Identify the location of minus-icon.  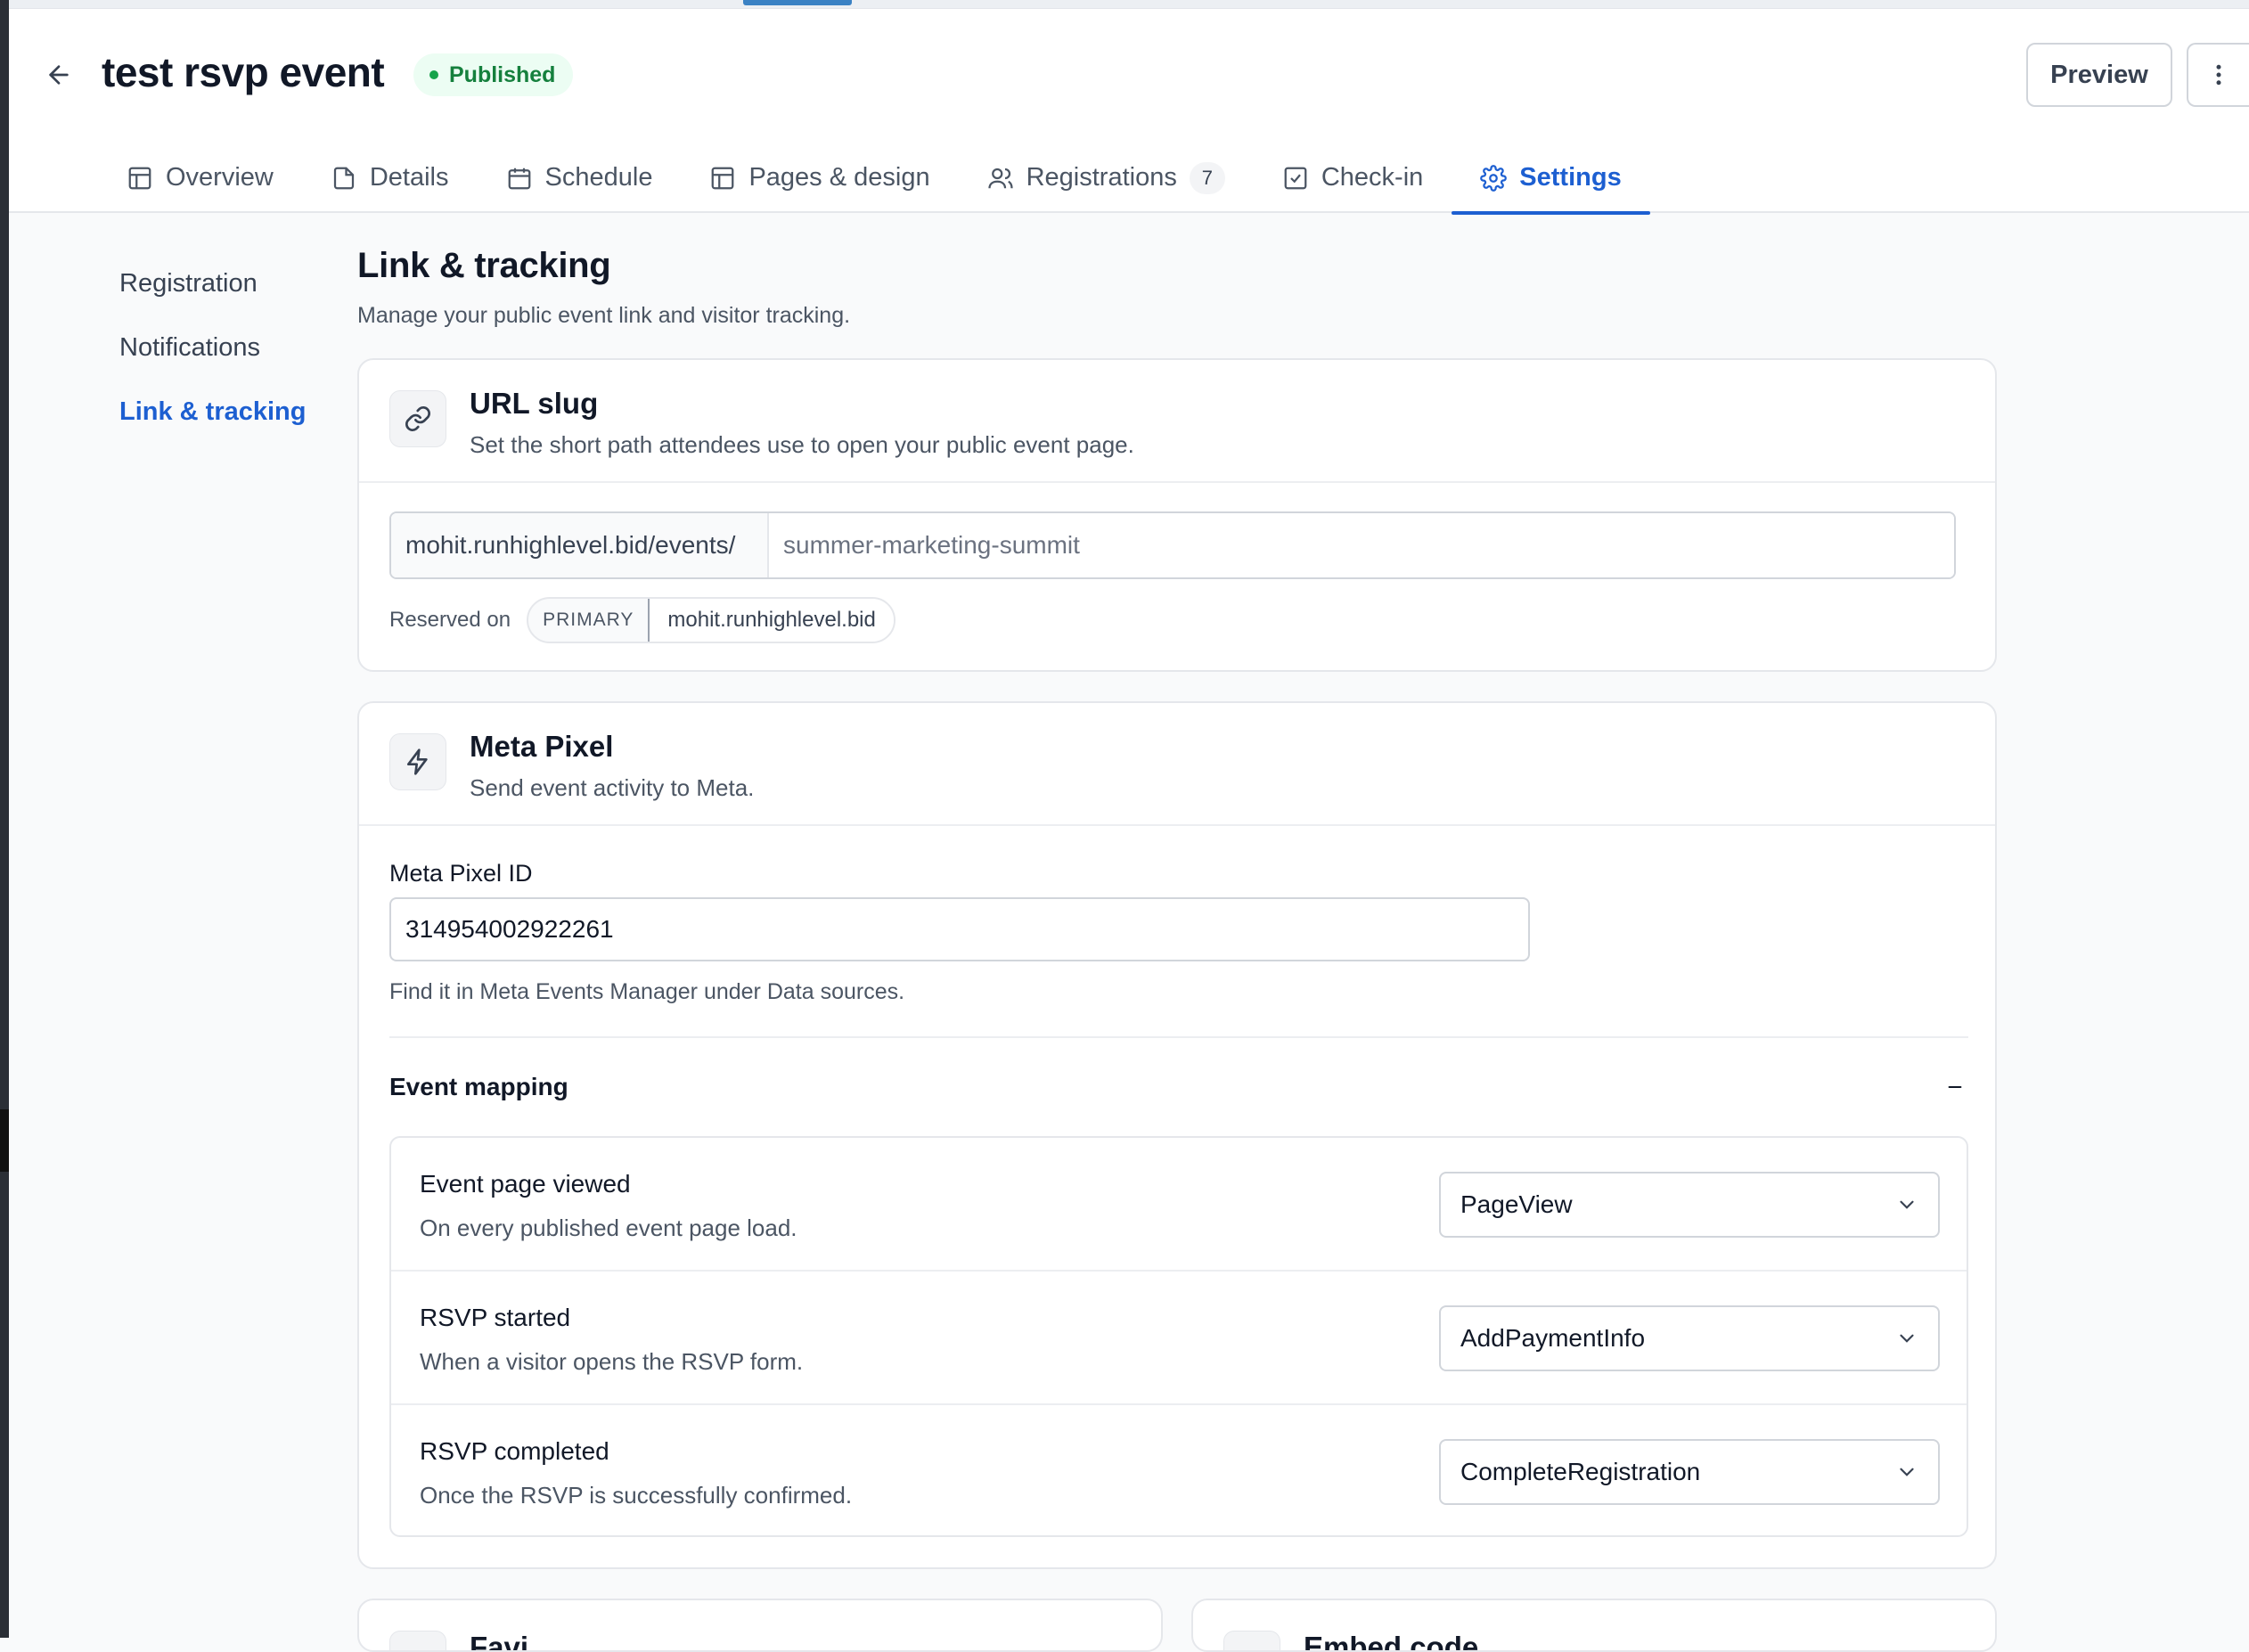
(1955, 1087).